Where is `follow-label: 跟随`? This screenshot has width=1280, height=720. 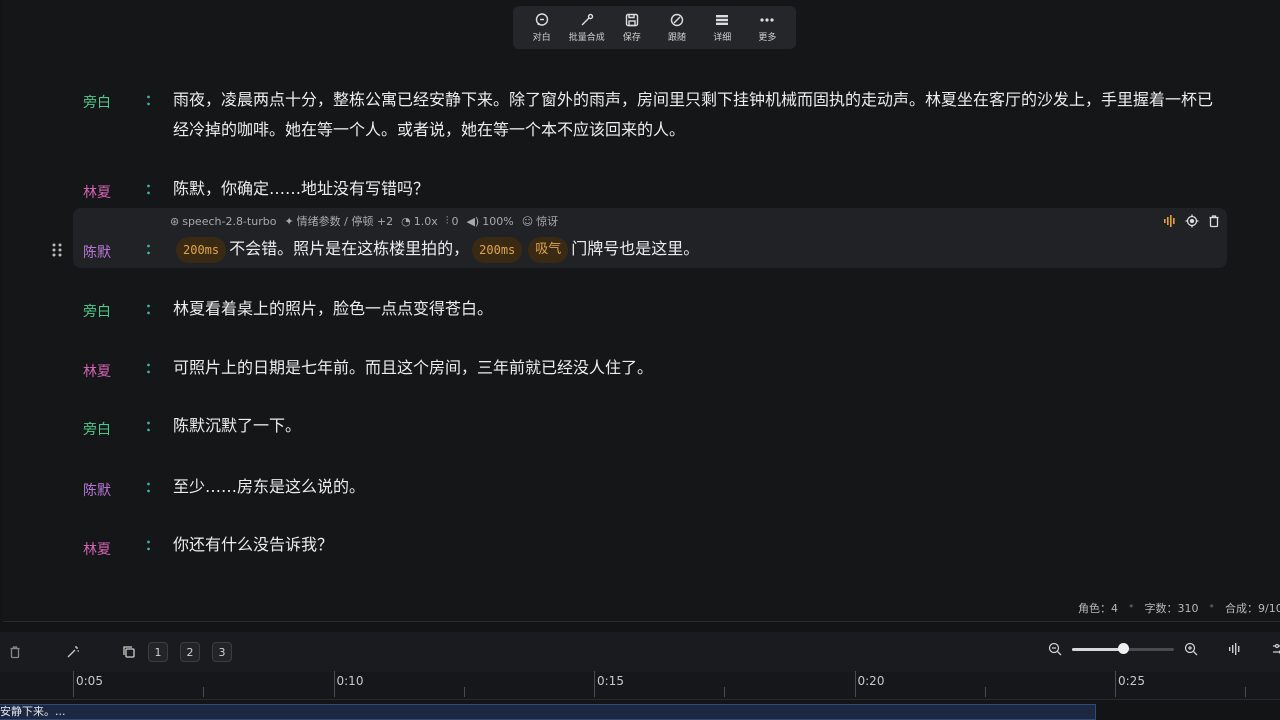
follow-label: 跟随 is located at coordinates (677, 38).